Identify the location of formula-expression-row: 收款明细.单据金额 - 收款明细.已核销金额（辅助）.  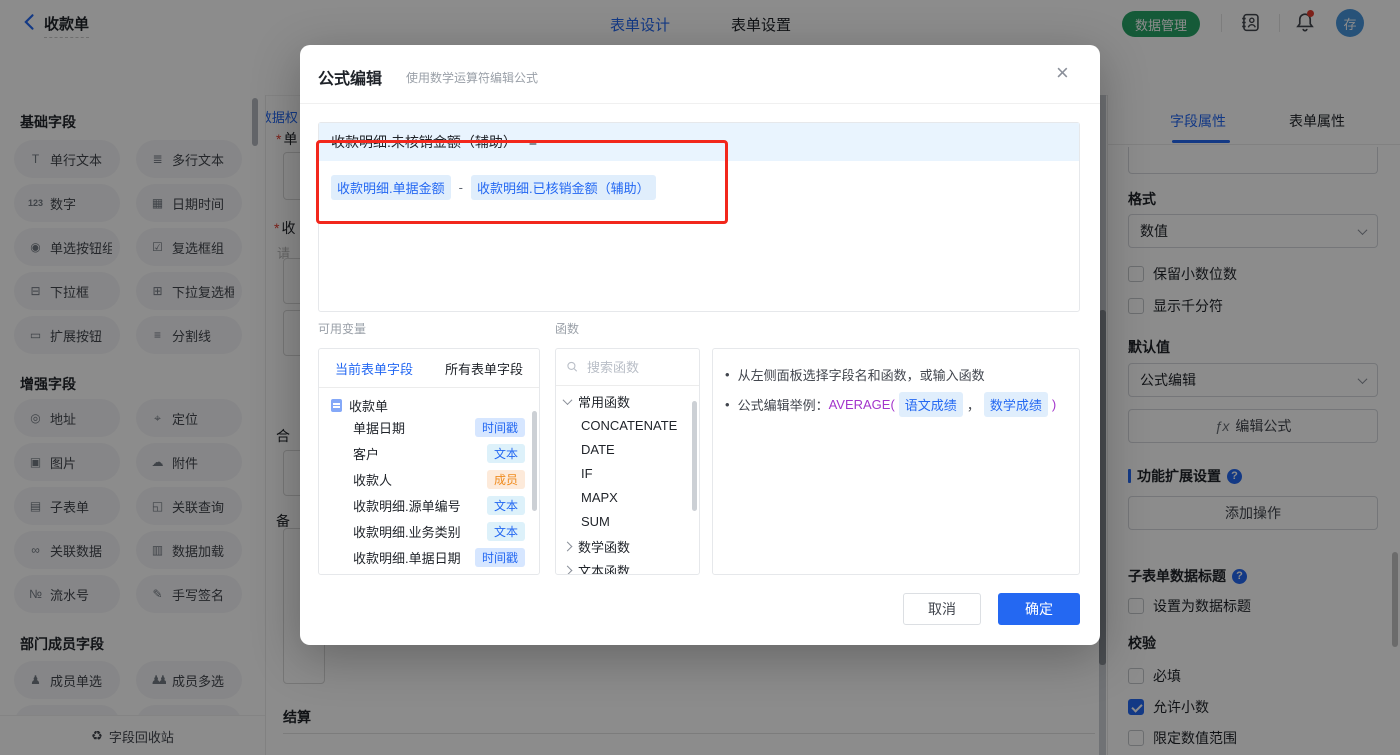
(699, 187).